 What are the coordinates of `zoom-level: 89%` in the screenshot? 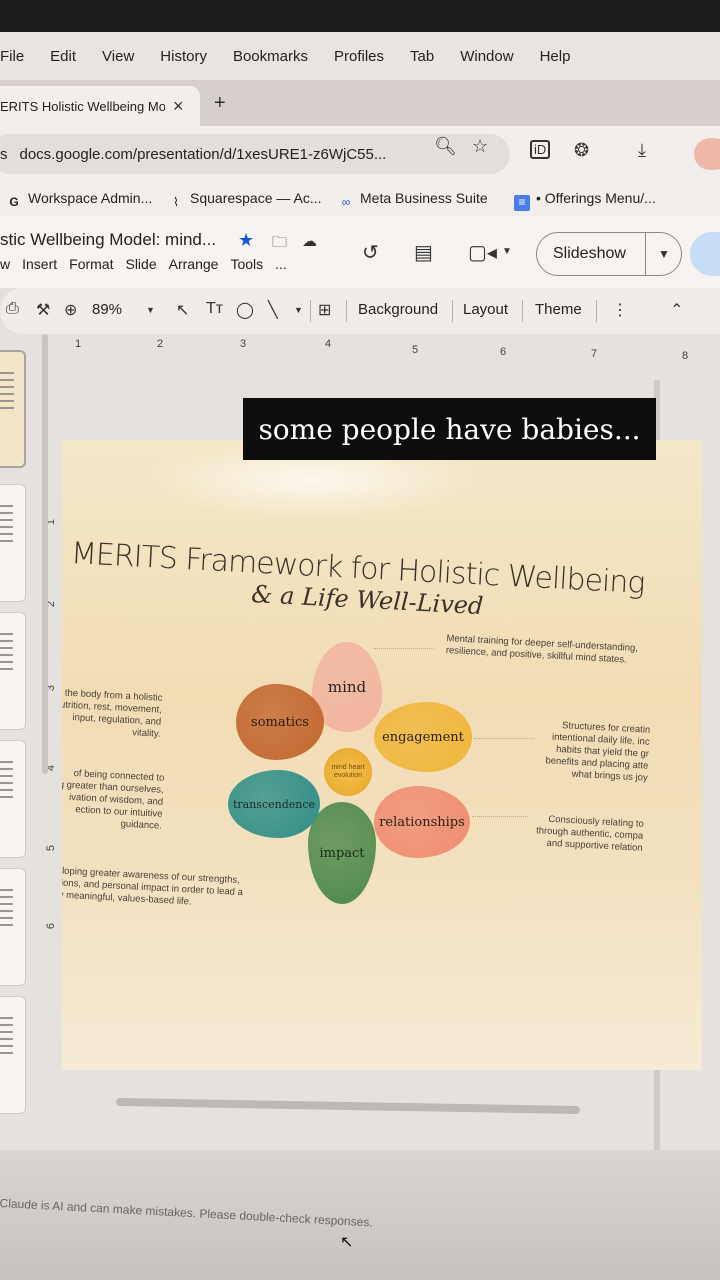 It's located at (107, 309).